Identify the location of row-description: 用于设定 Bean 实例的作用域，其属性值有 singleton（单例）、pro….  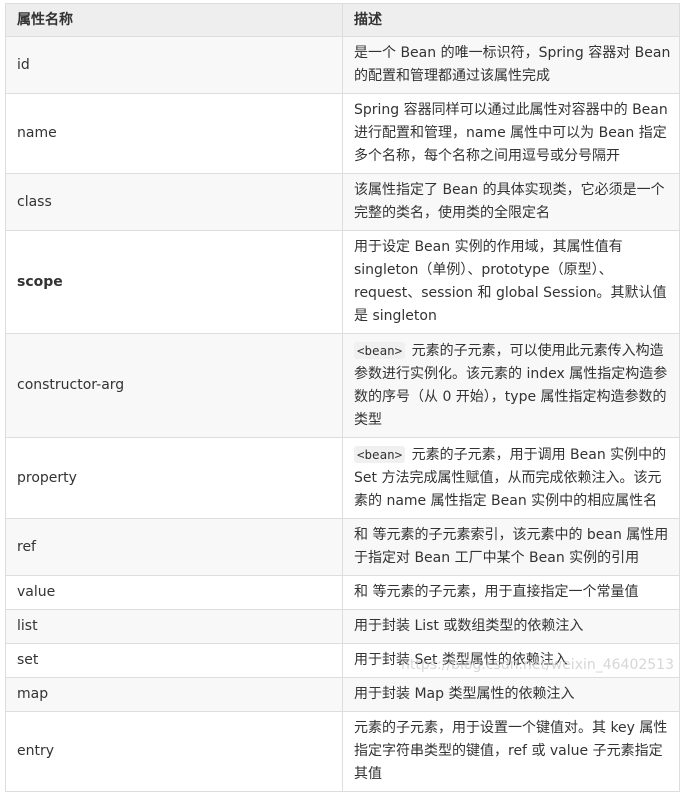
(511, 282).